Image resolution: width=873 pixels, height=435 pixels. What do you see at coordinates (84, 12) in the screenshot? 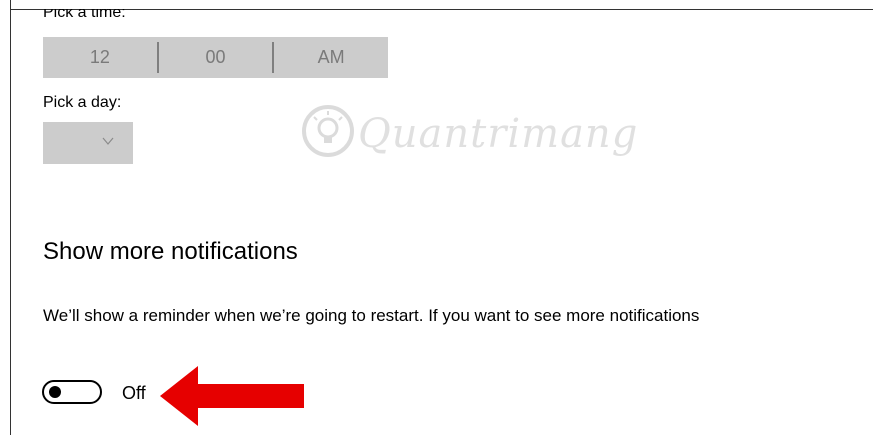
I see `pick-time-label: Pick a time:` at bounding box center [84, 12].